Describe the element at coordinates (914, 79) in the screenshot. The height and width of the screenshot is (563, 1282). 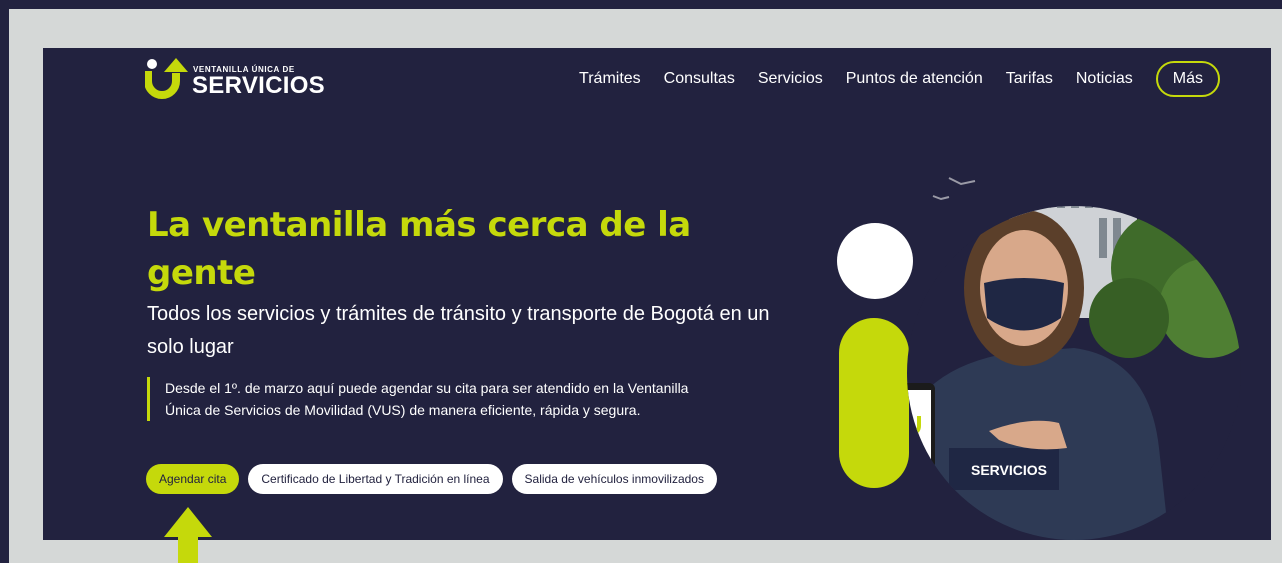
I see `nav-puntos-de-atencion: Puntos de atención` at that location.